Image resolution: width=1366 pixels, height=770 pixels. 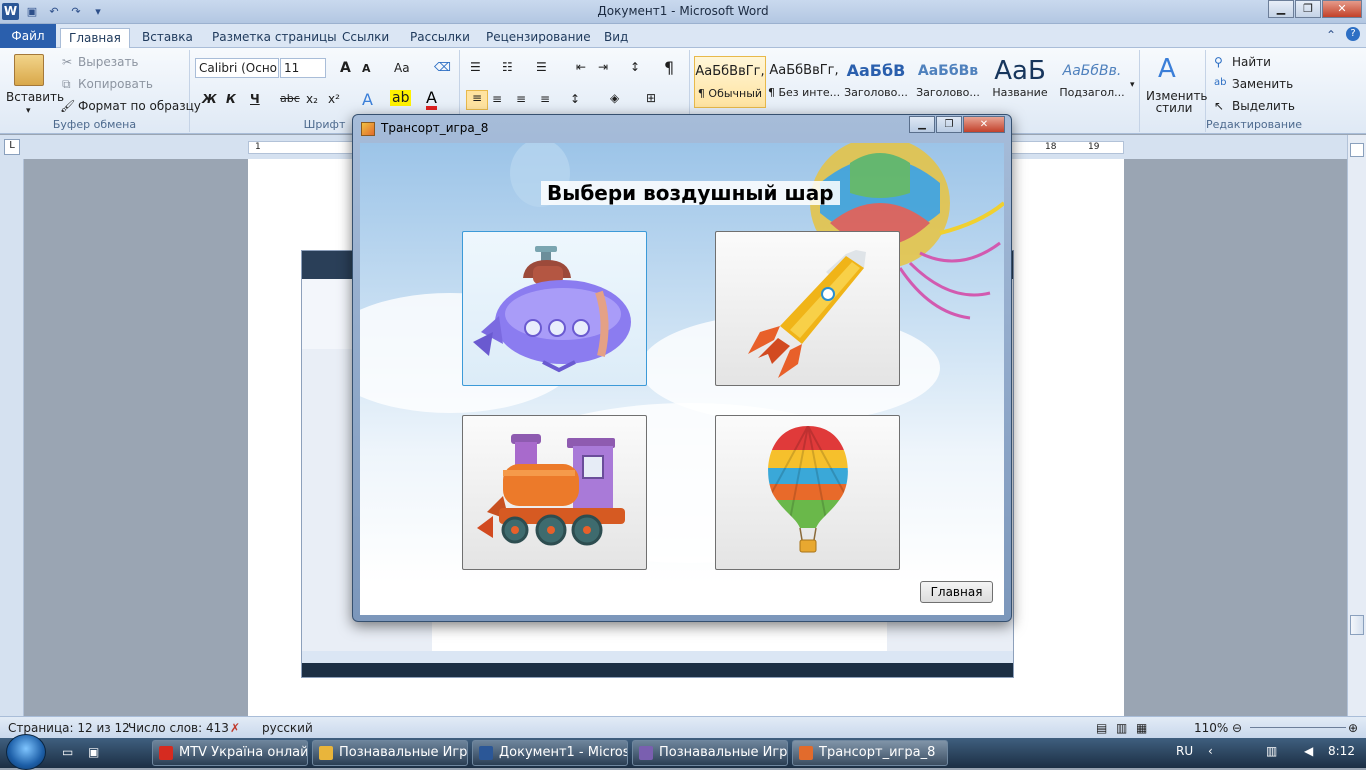 What do you see at coordinates (237, 68) in the screenshot?
I see `font-name-select: Calibri (Осно` at bounding box center [237, 68].